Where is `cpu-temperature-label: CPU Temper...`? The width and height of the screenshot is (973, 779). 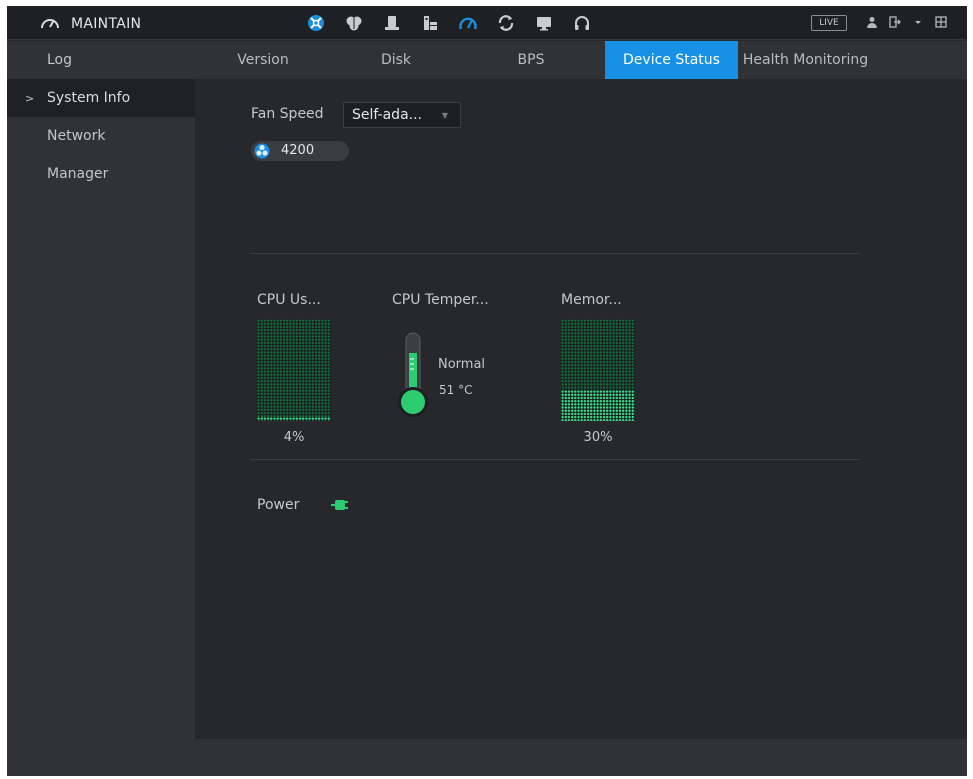 cpu-temperature-label: CPU Temper... is located at coordinates (440, 300).